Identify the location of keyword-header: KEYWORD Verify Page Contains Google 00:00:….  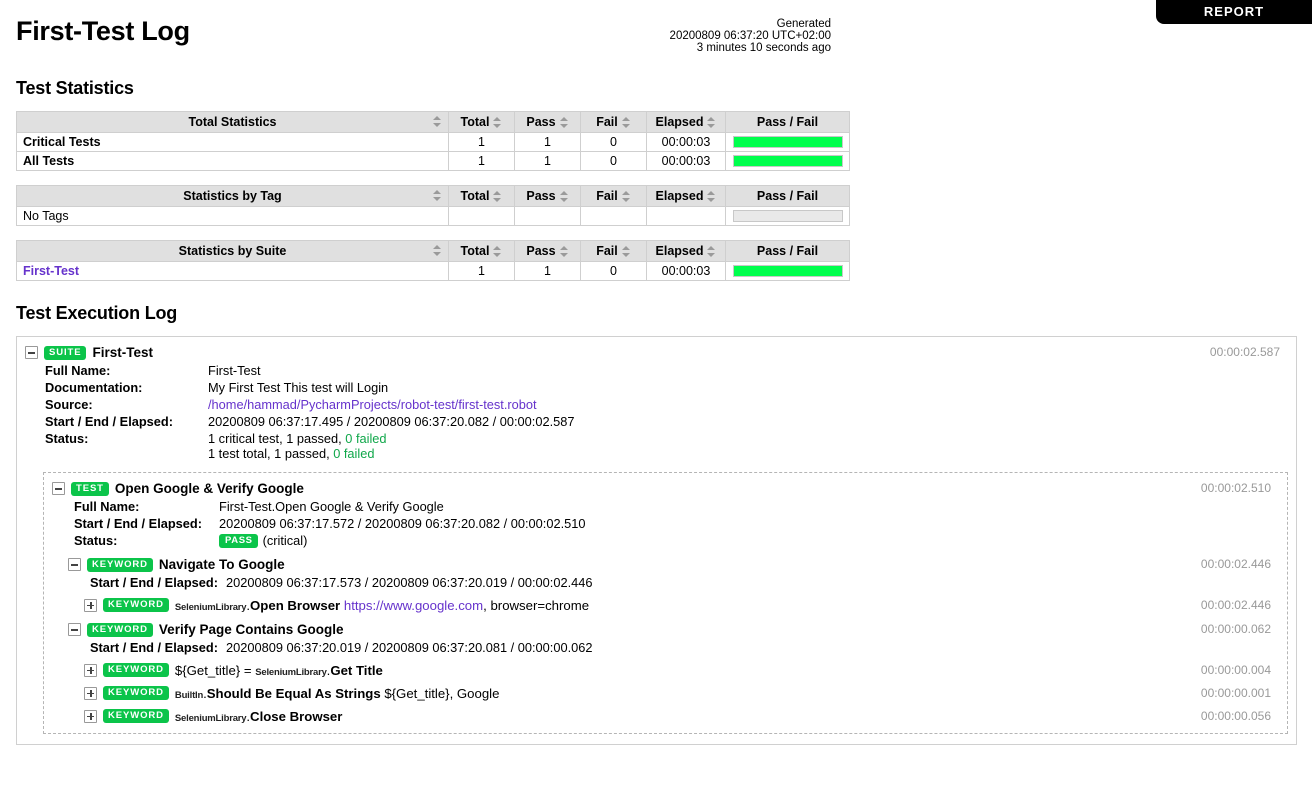
(673, 629).